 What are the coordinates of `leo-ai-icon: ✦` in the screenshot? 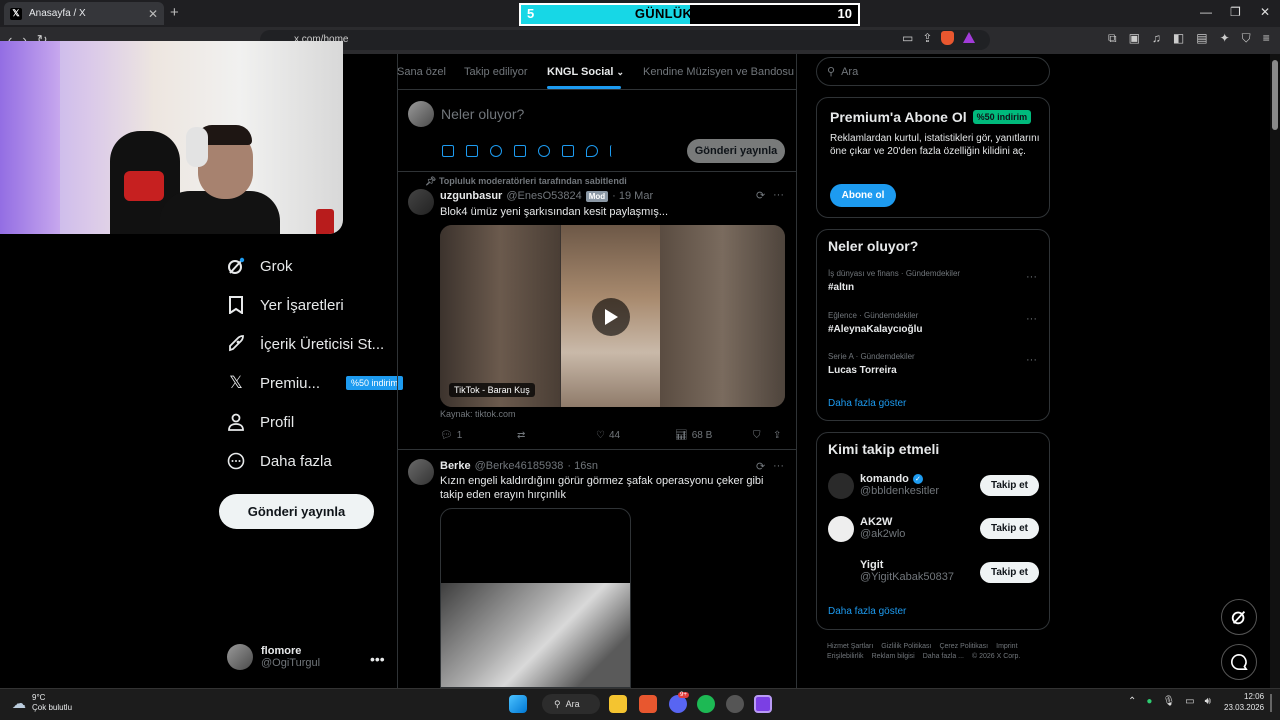 It's located at (1225, 38).